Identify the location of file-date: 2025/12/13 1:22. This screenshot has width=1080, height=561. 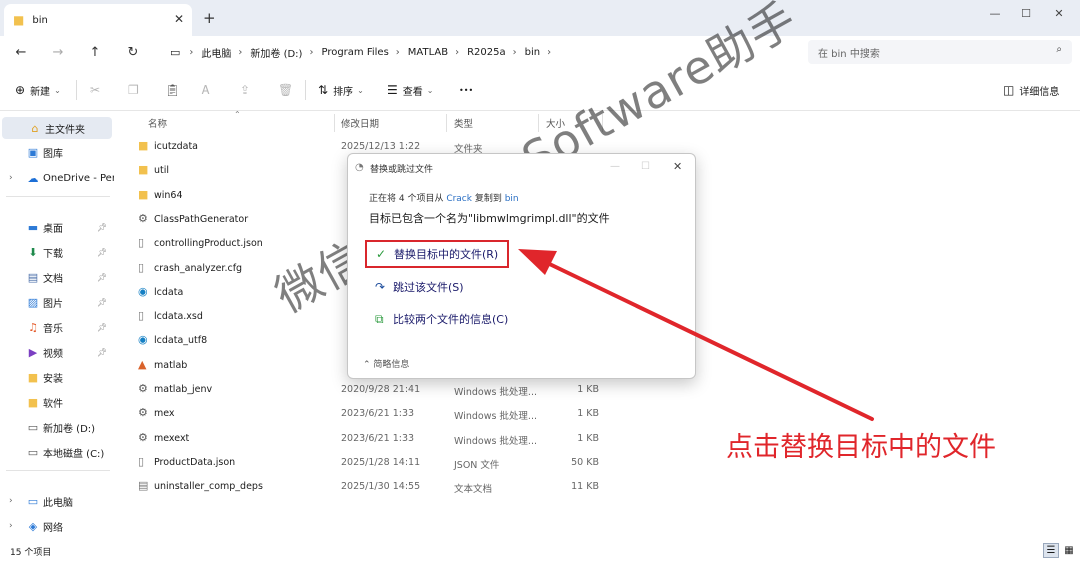
(381, 146).